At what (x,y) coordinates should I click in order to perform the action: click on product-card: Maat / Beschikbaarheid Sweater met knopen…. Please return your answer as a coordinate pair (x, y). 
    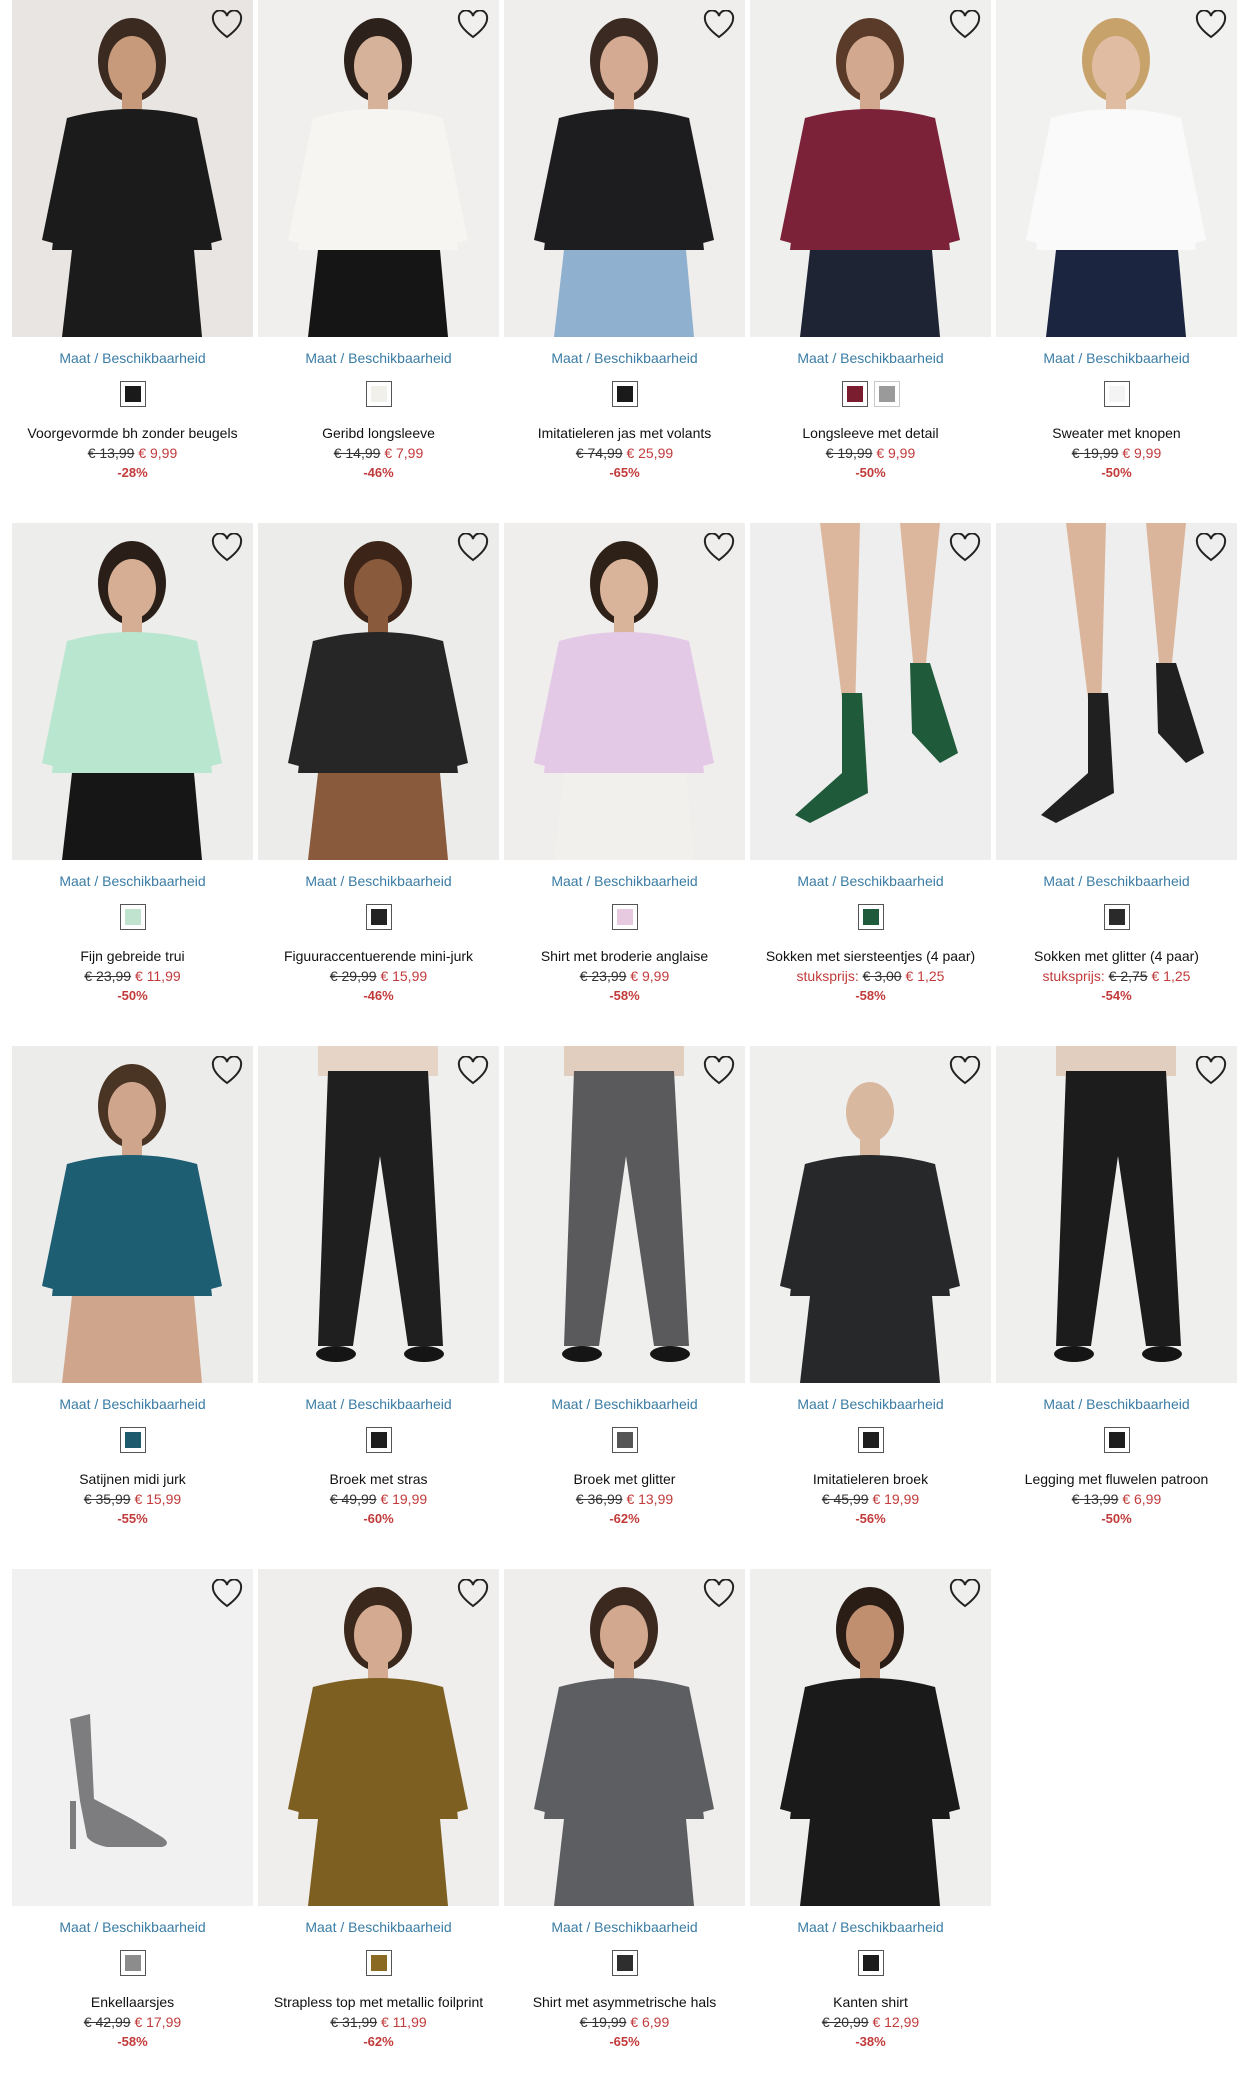
    Looking at the image, I should click on (1116, 250).